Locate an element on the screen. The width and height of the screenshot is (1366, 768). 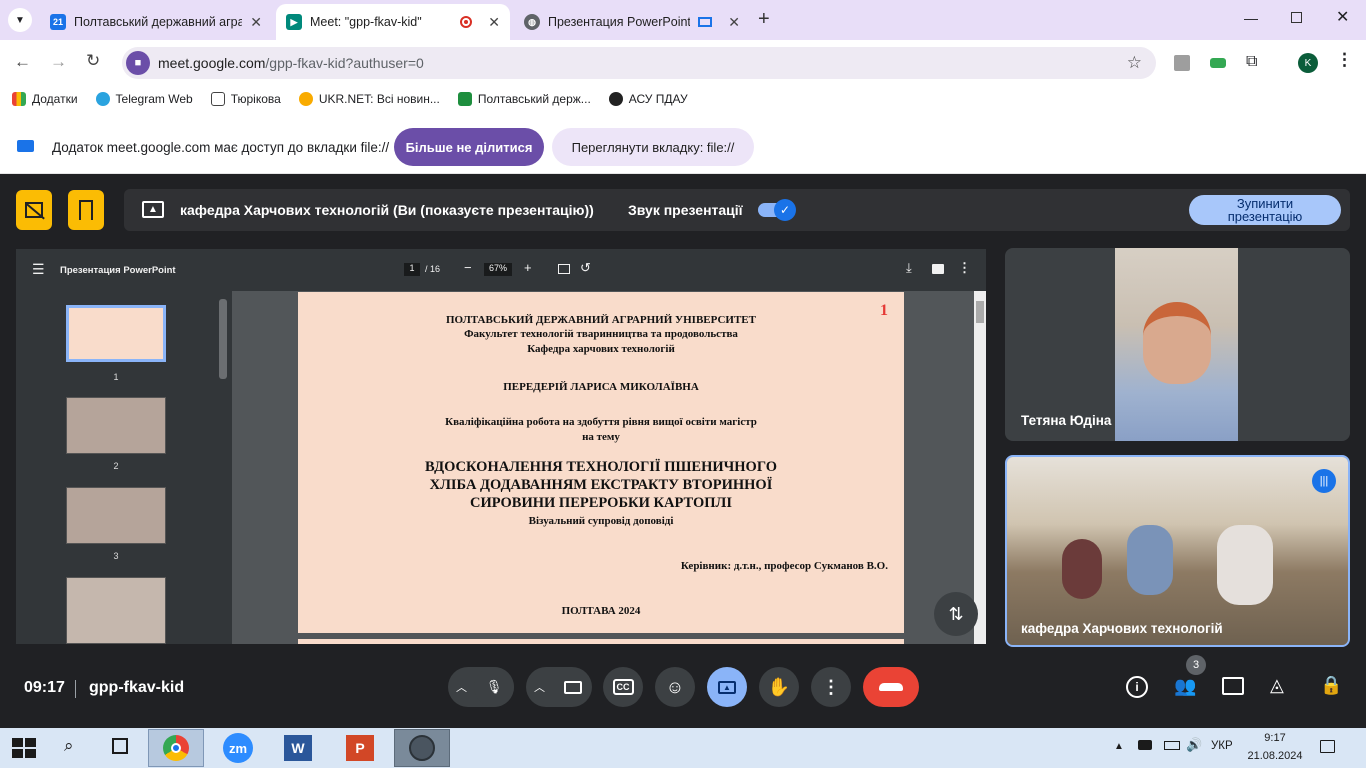
bluetooth-tray-icon is located at coordinates (1145, 745).